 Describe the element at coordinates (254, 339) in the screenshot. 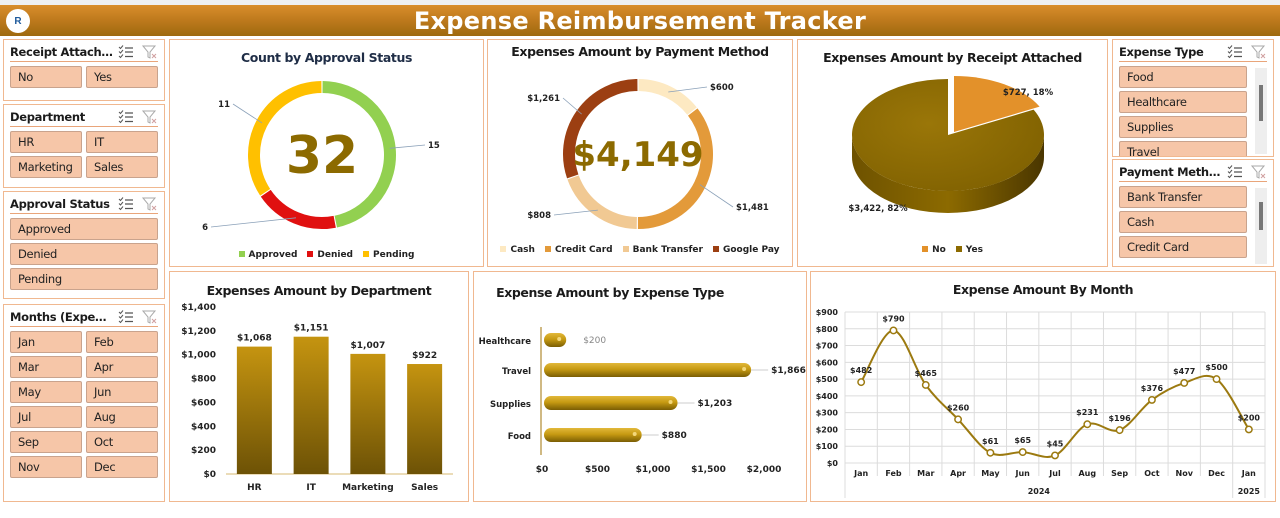

I see `data-label: $1,068` at that location.